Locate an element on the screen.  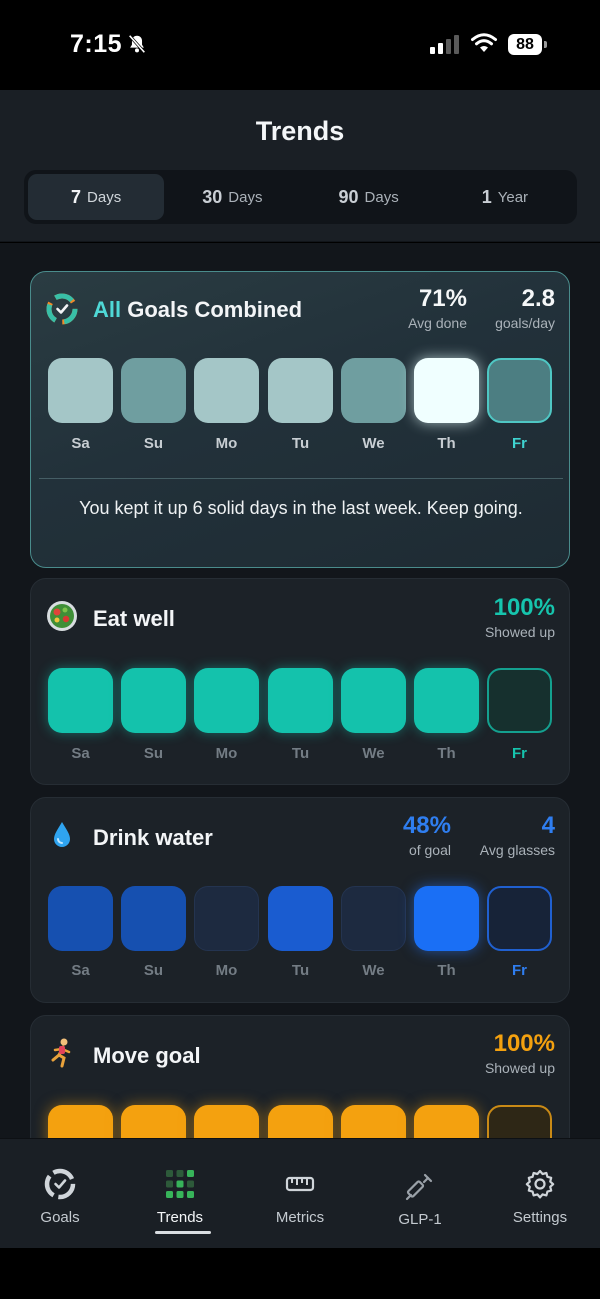
status-bar: 7:15 88 is located at coordinates (300, 45).